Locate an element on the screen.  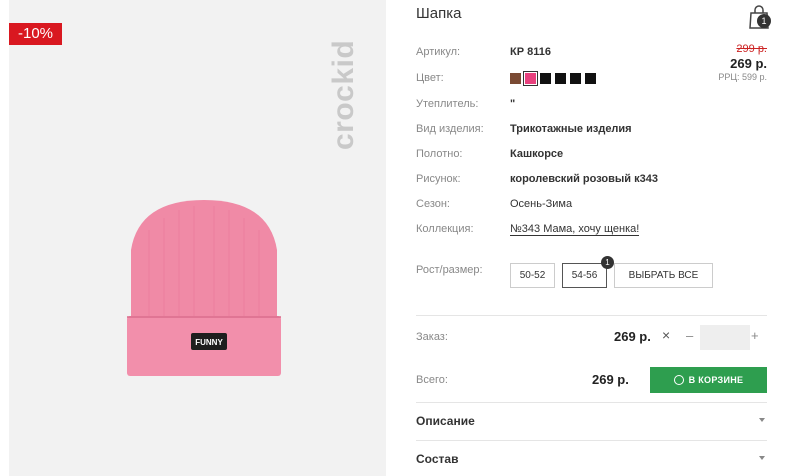
hat-label: FUNNY is located at coordinates (209, 342).